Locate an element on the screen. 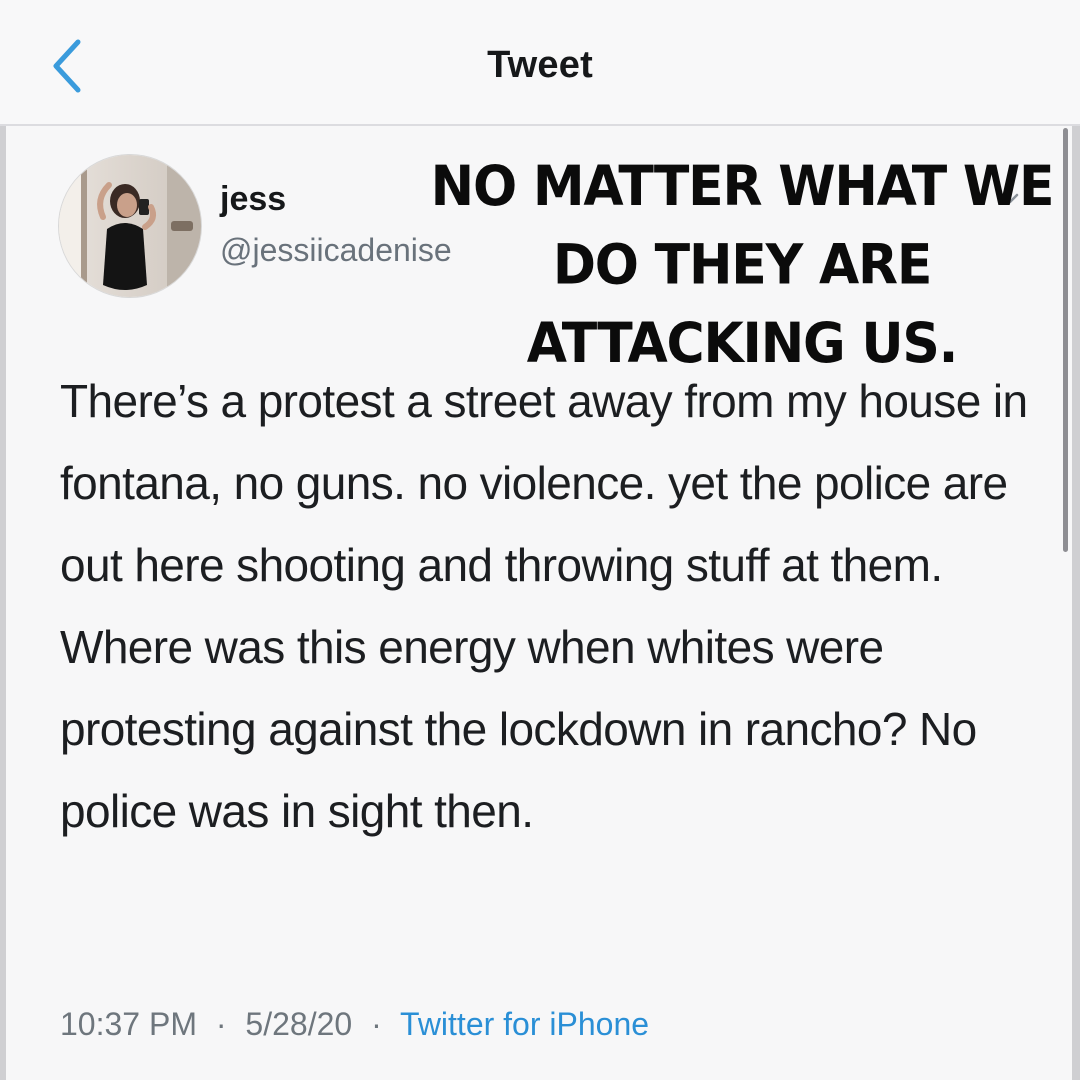  right-border is located at coordinates (1076, 540).